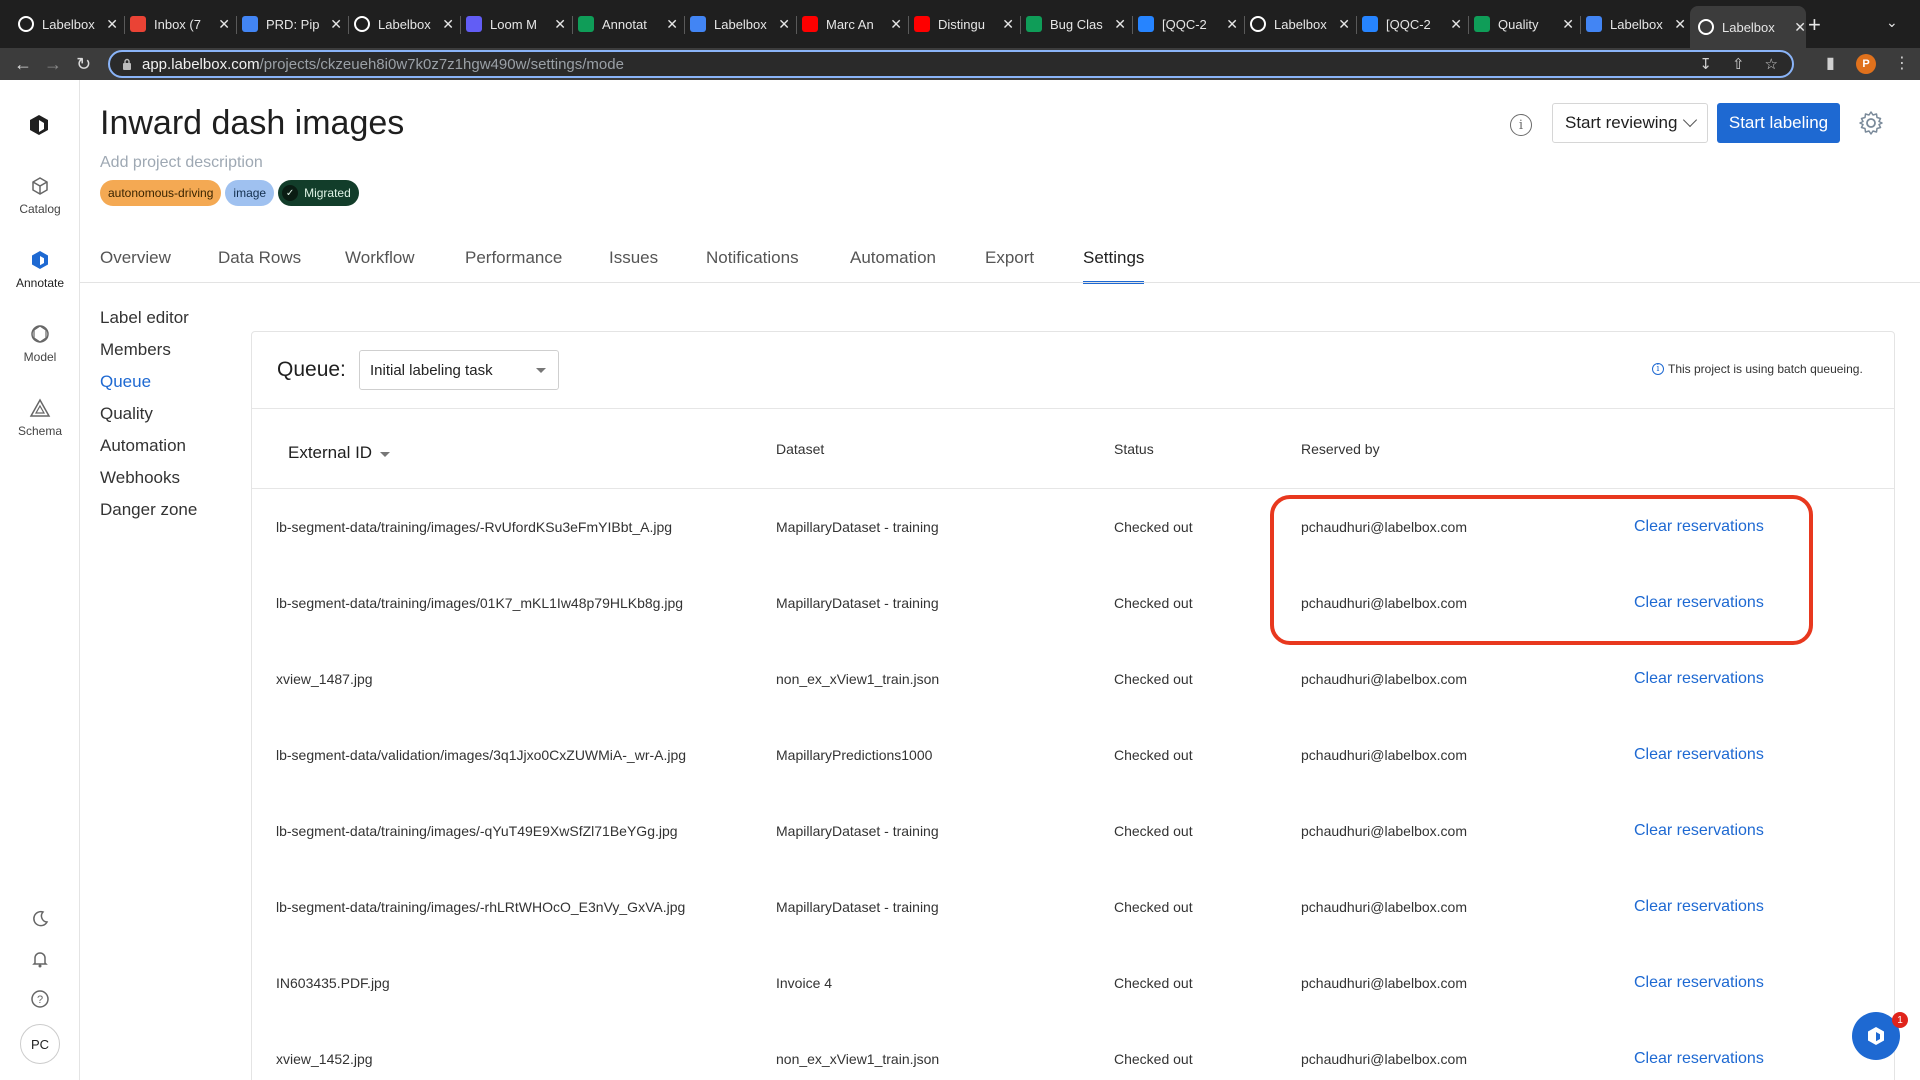 This screenshot has height=1080, width=1920. What do you see at coordinates (474, 24) in the screenshot?
I see `loom-icon` at bounding box center [474, 24].